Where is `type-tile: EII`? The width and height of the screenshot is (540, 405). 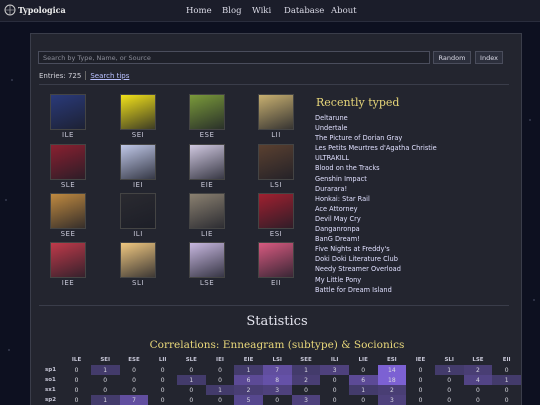
type-tile: EII is located at coordinates (276, 264).